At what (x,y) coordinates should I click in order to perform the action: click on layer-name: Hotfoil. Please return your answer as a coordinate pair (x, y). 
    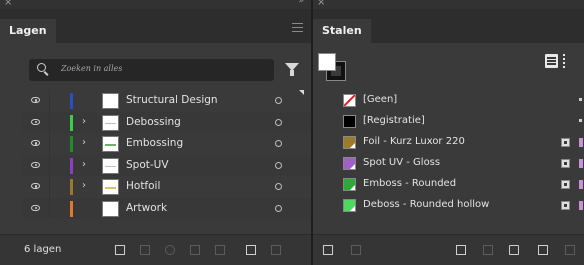
    Looking at the image, I should click on (143, 186).